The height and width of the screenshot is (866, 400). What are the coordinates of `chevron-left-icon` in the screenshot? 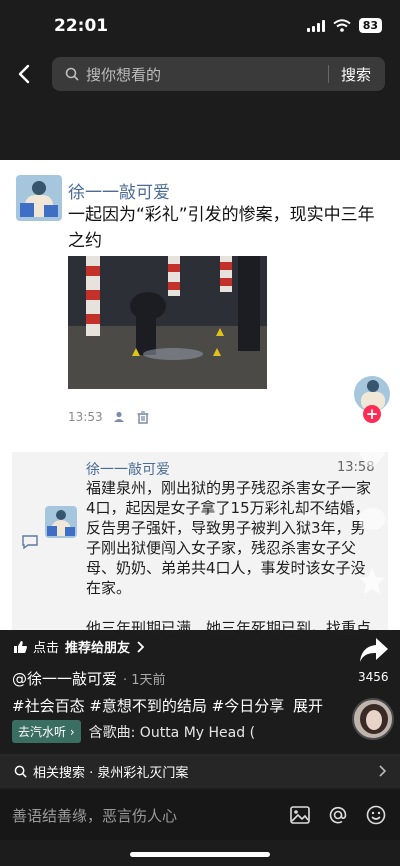 It's located at (24, 74).